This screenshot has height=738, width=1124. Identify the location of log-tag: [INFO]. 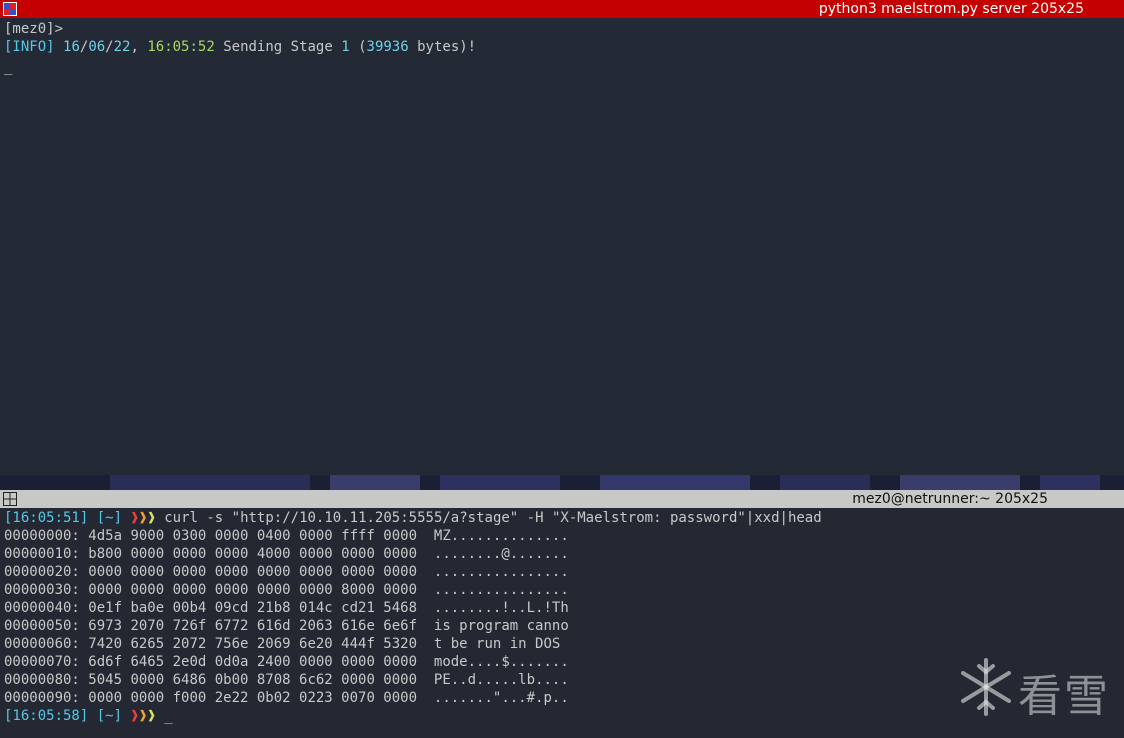
(29, 47).